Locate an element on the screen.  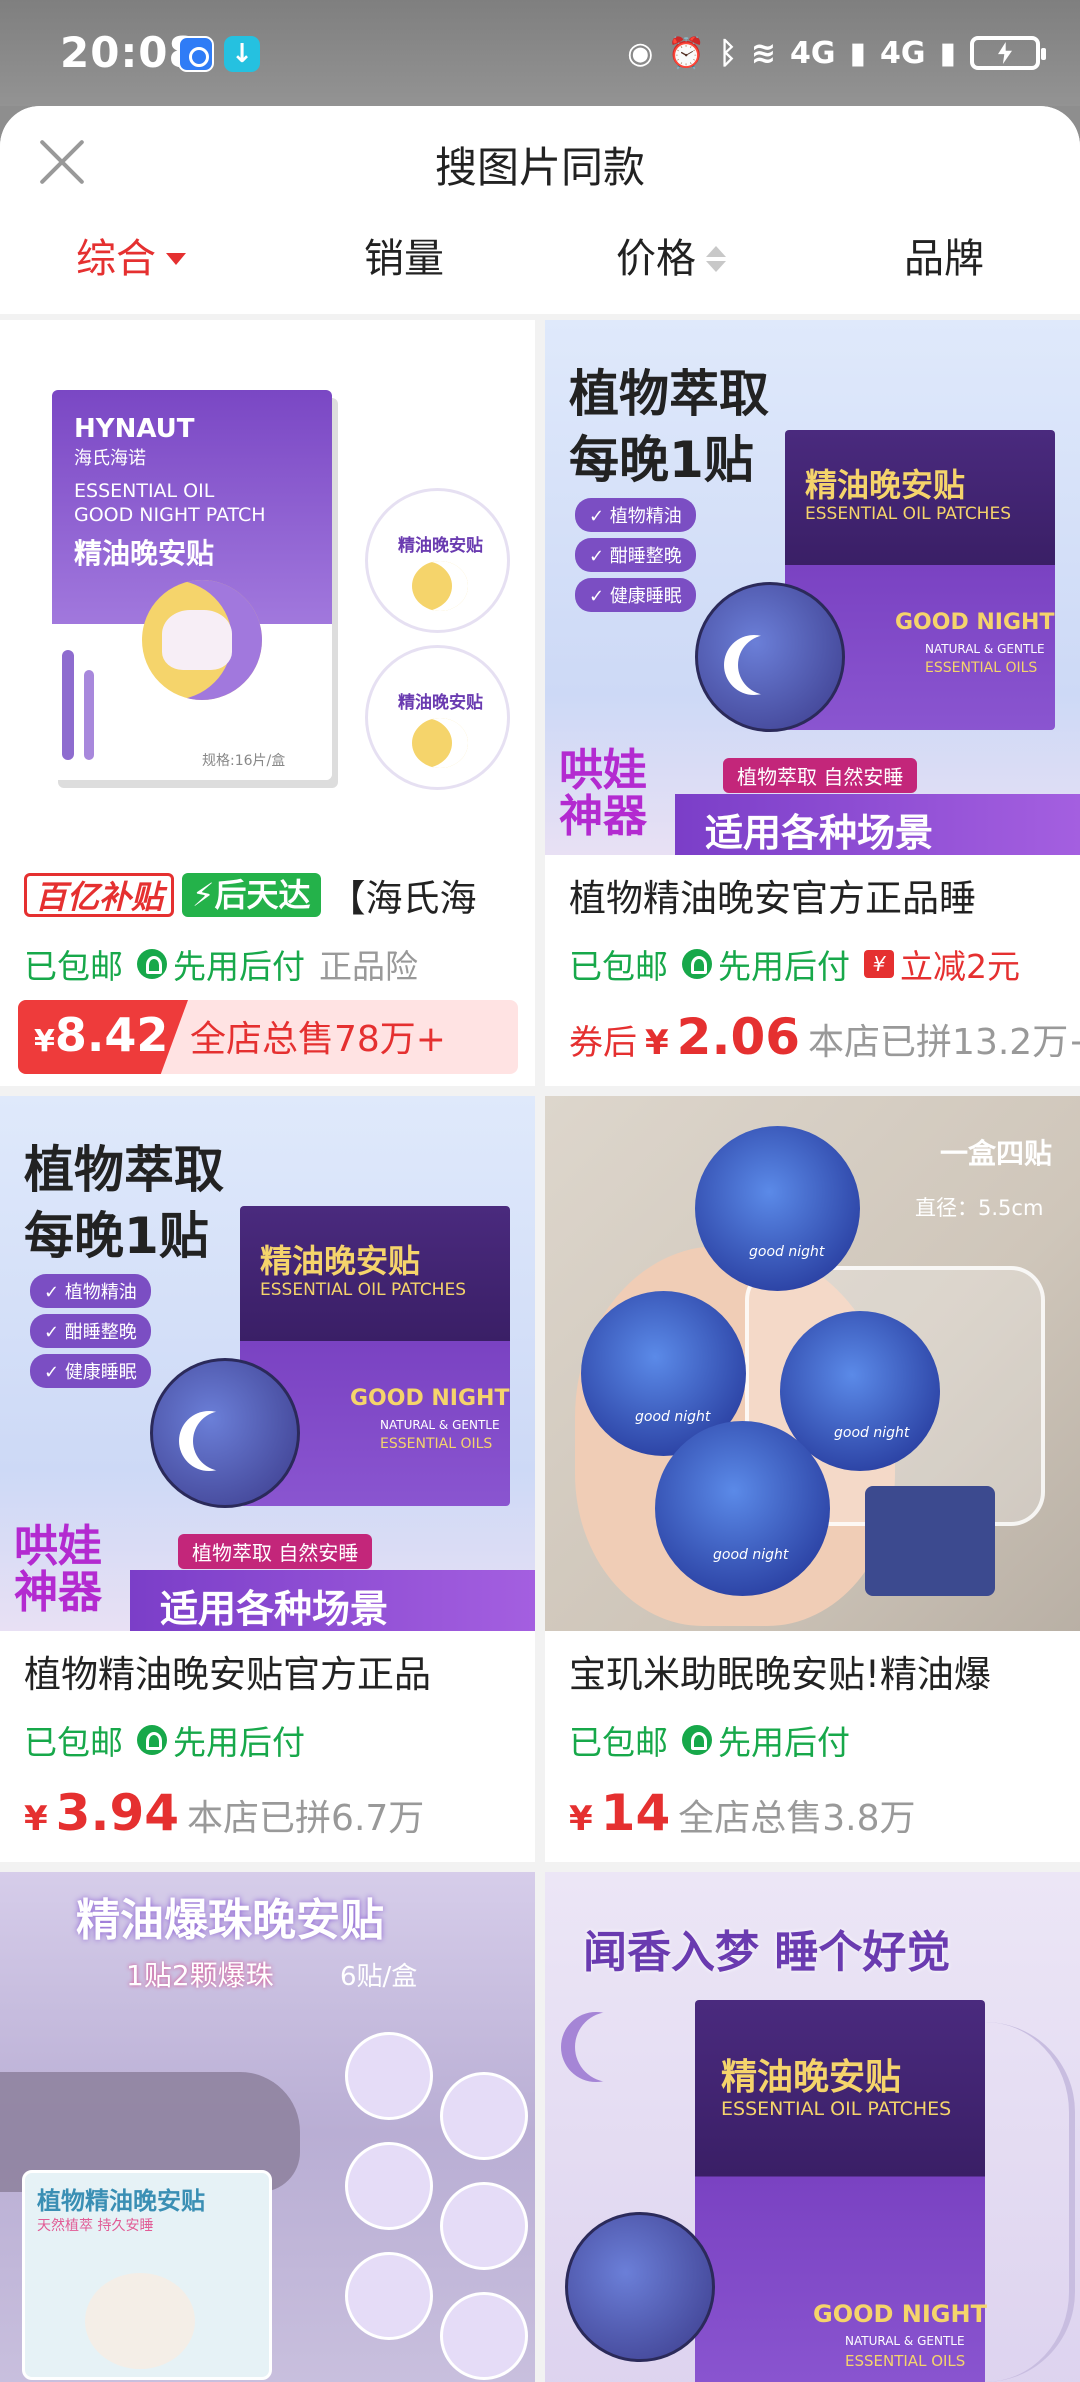
battery-charging-icon is located at coordinates (1008, 53).